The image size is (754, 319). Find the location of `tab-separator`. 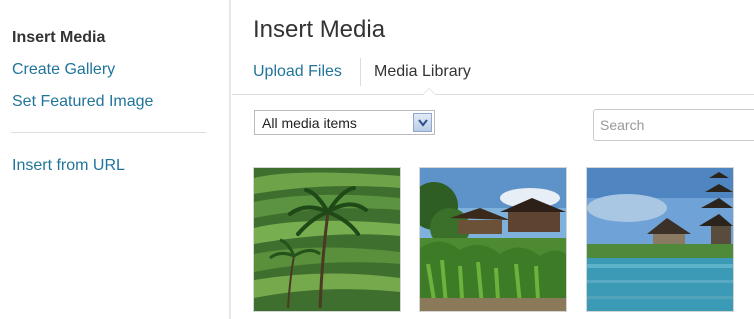

tab-separator is located at coordinates (360, 72).